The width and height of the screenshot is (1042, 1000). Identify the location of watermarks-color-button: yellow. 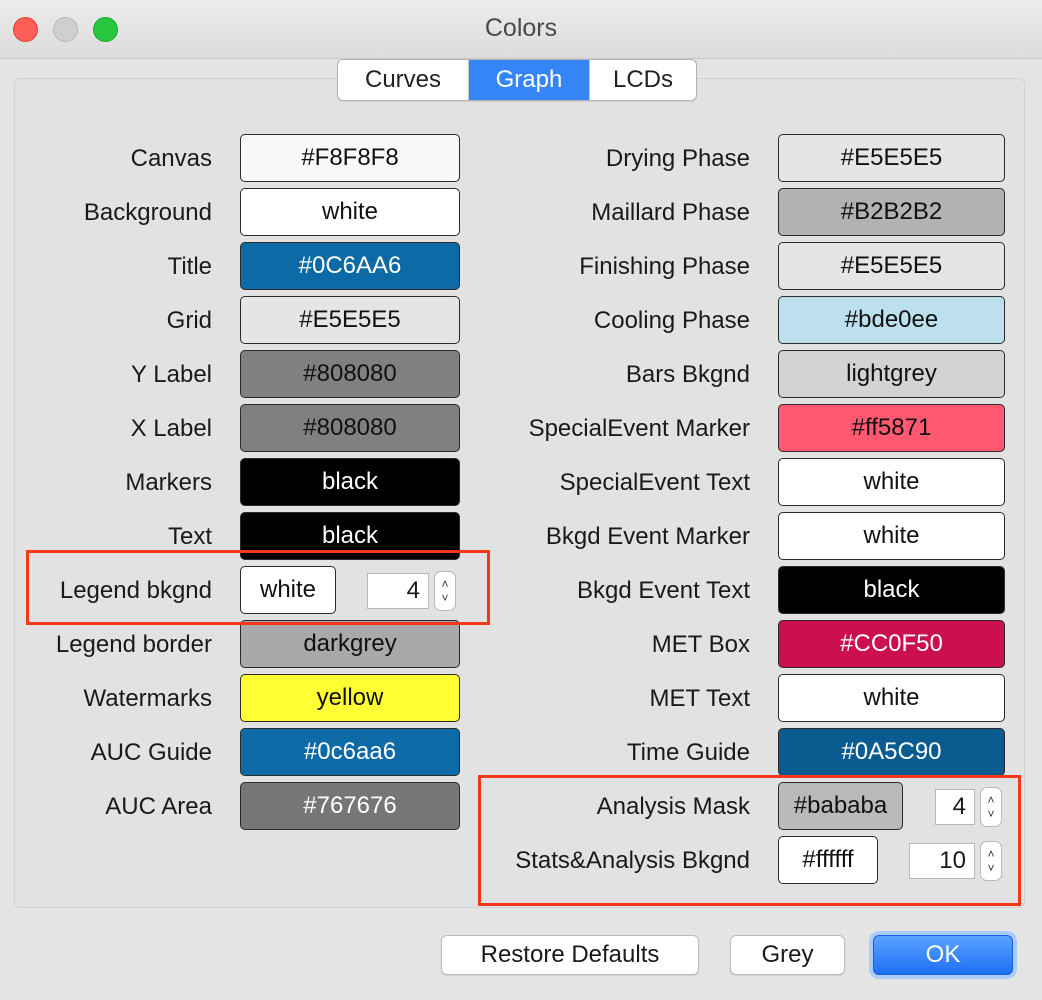
(350, 698).